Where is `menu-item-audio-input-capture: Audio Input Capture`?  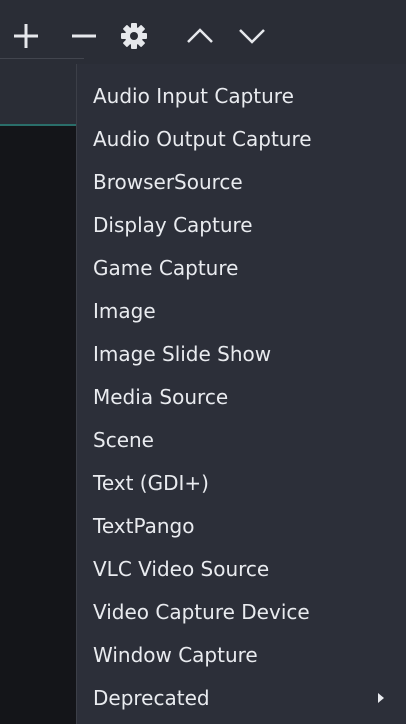
menu-item-audio-input-capture: Audio Input Capture is located at coordinates (241, 95).